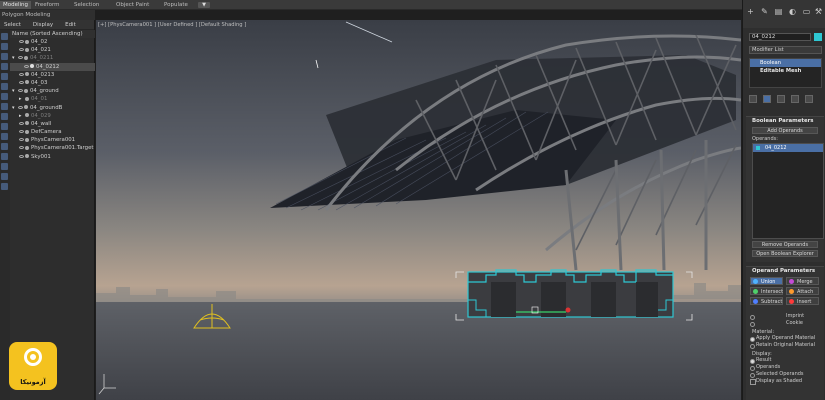 The image size is (825, 400). What do you see at coordinates (4, 186) in the screenshot?
I see `sync-selection-icon` at bounding box center [4, 186].